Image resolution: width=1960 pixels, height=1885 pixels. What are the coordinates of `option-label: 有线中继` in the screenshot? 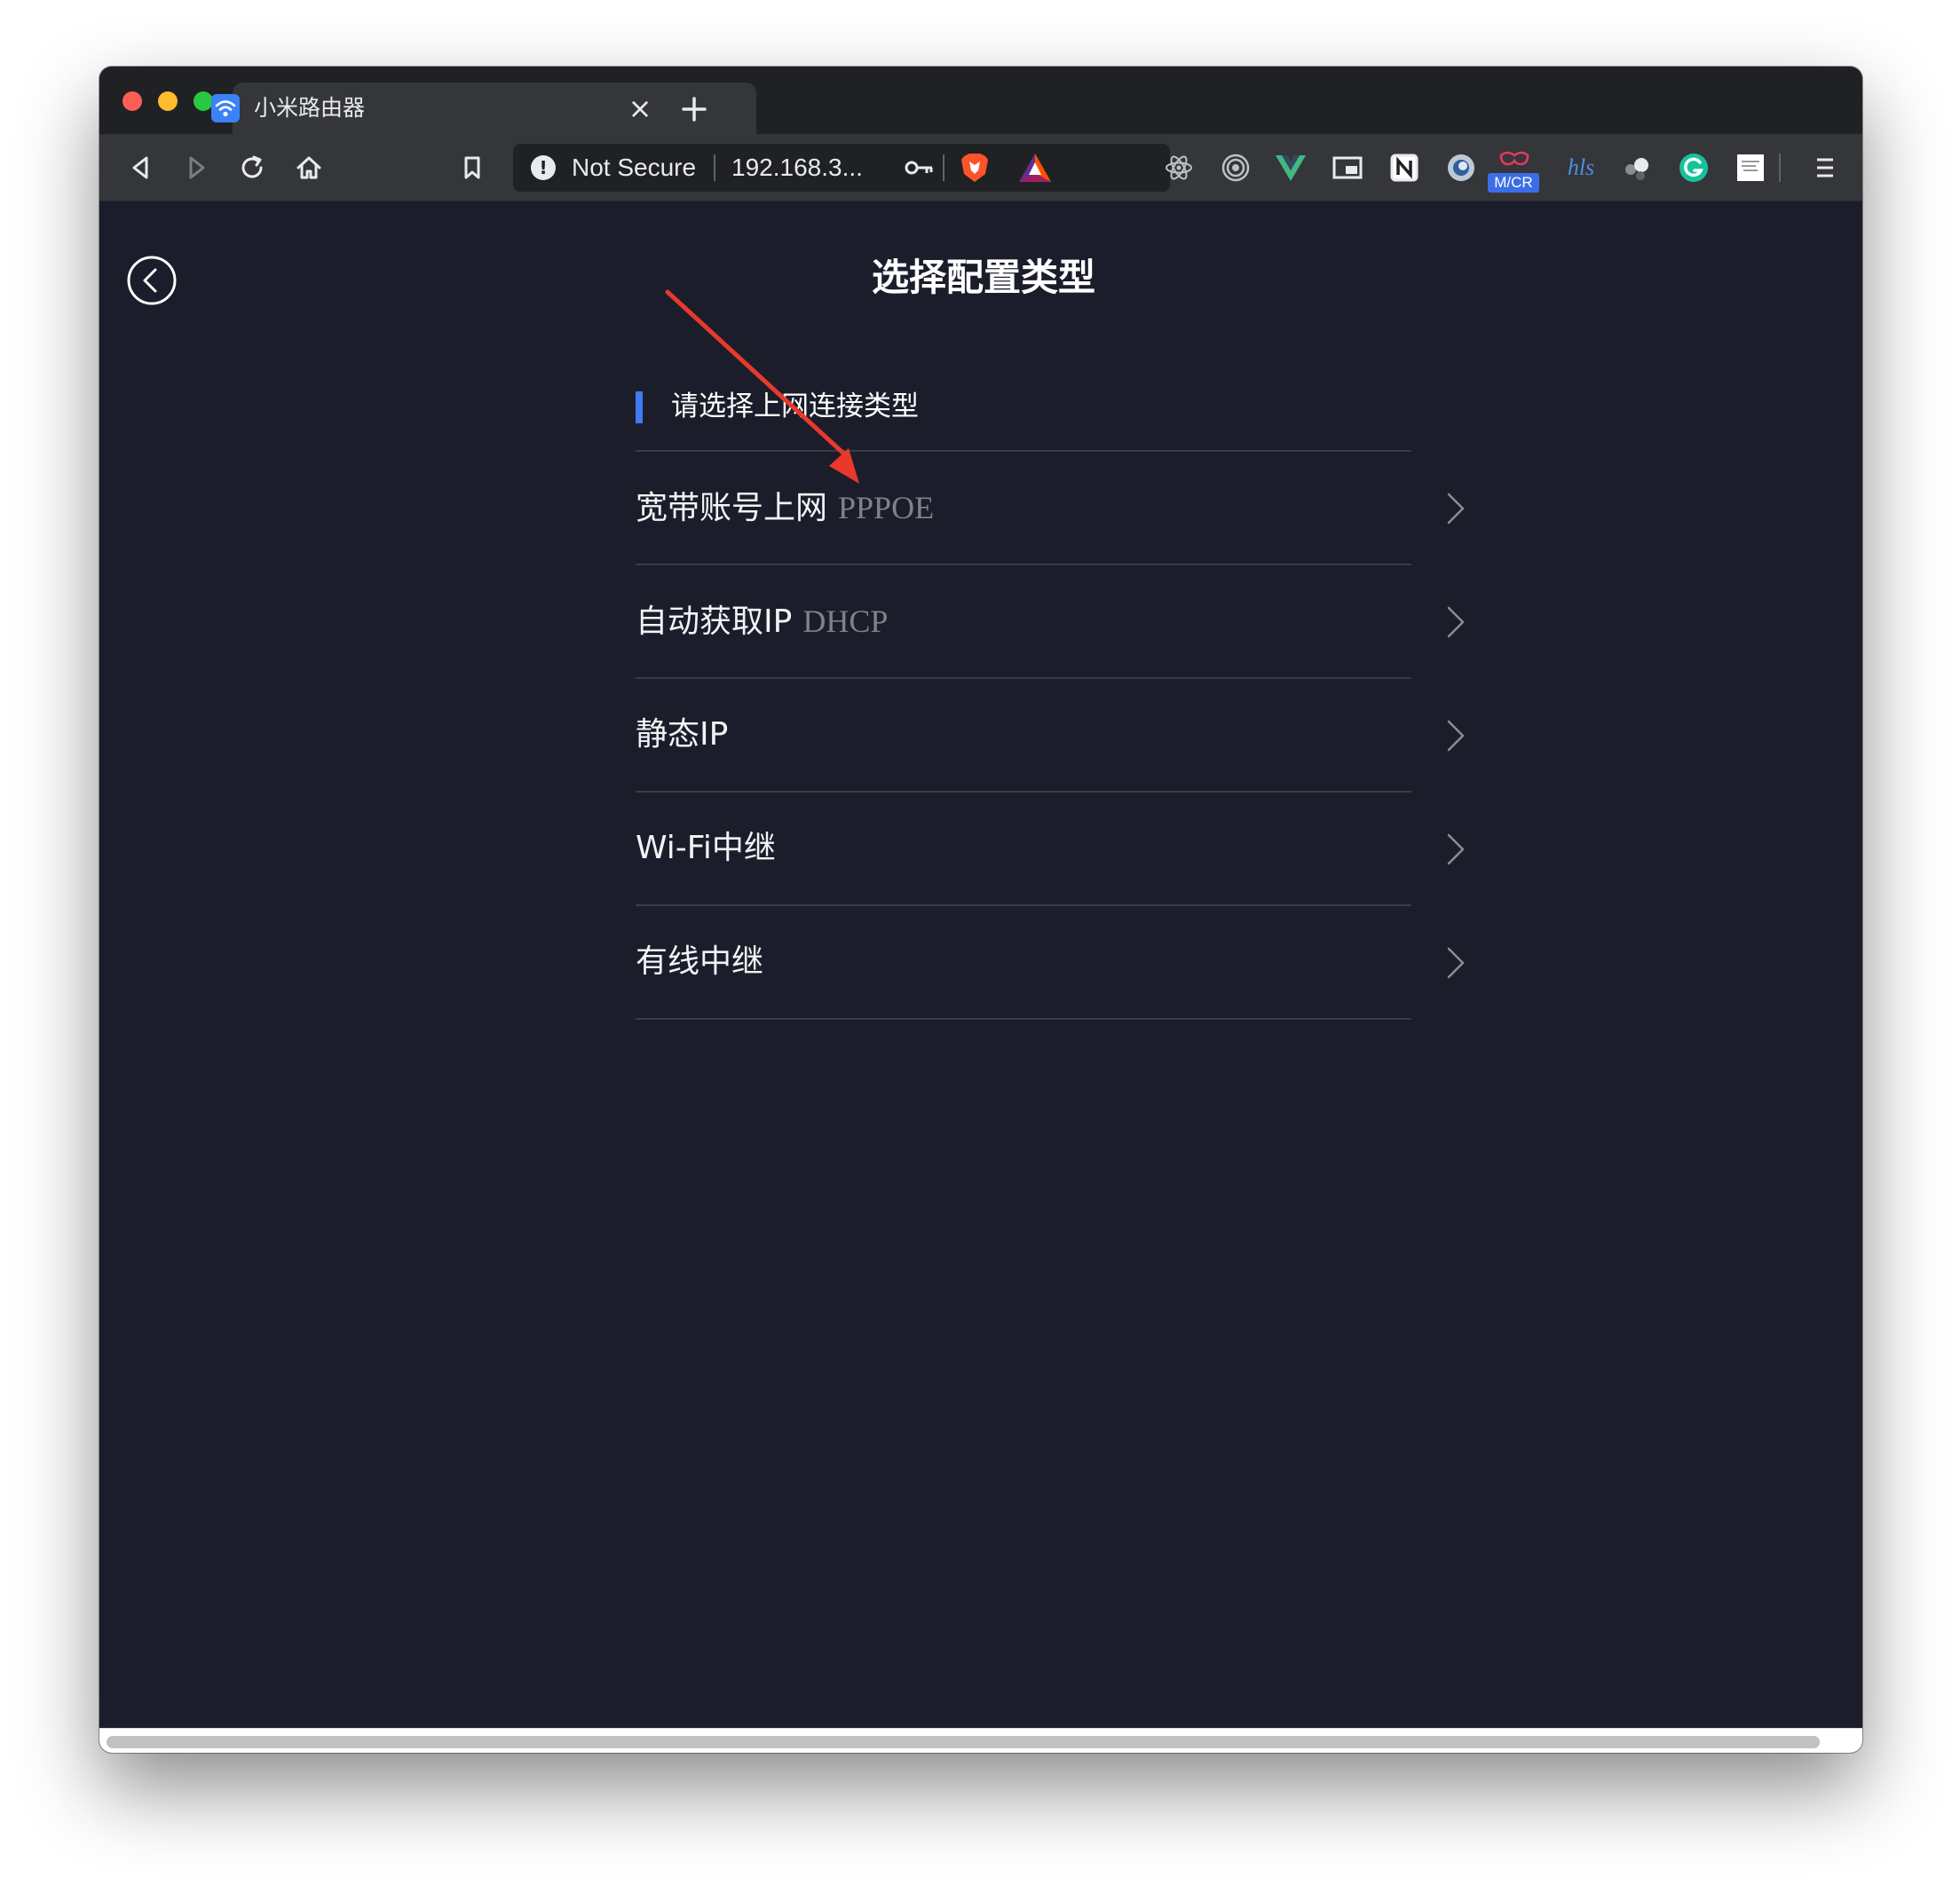 It's located at (700, 961).